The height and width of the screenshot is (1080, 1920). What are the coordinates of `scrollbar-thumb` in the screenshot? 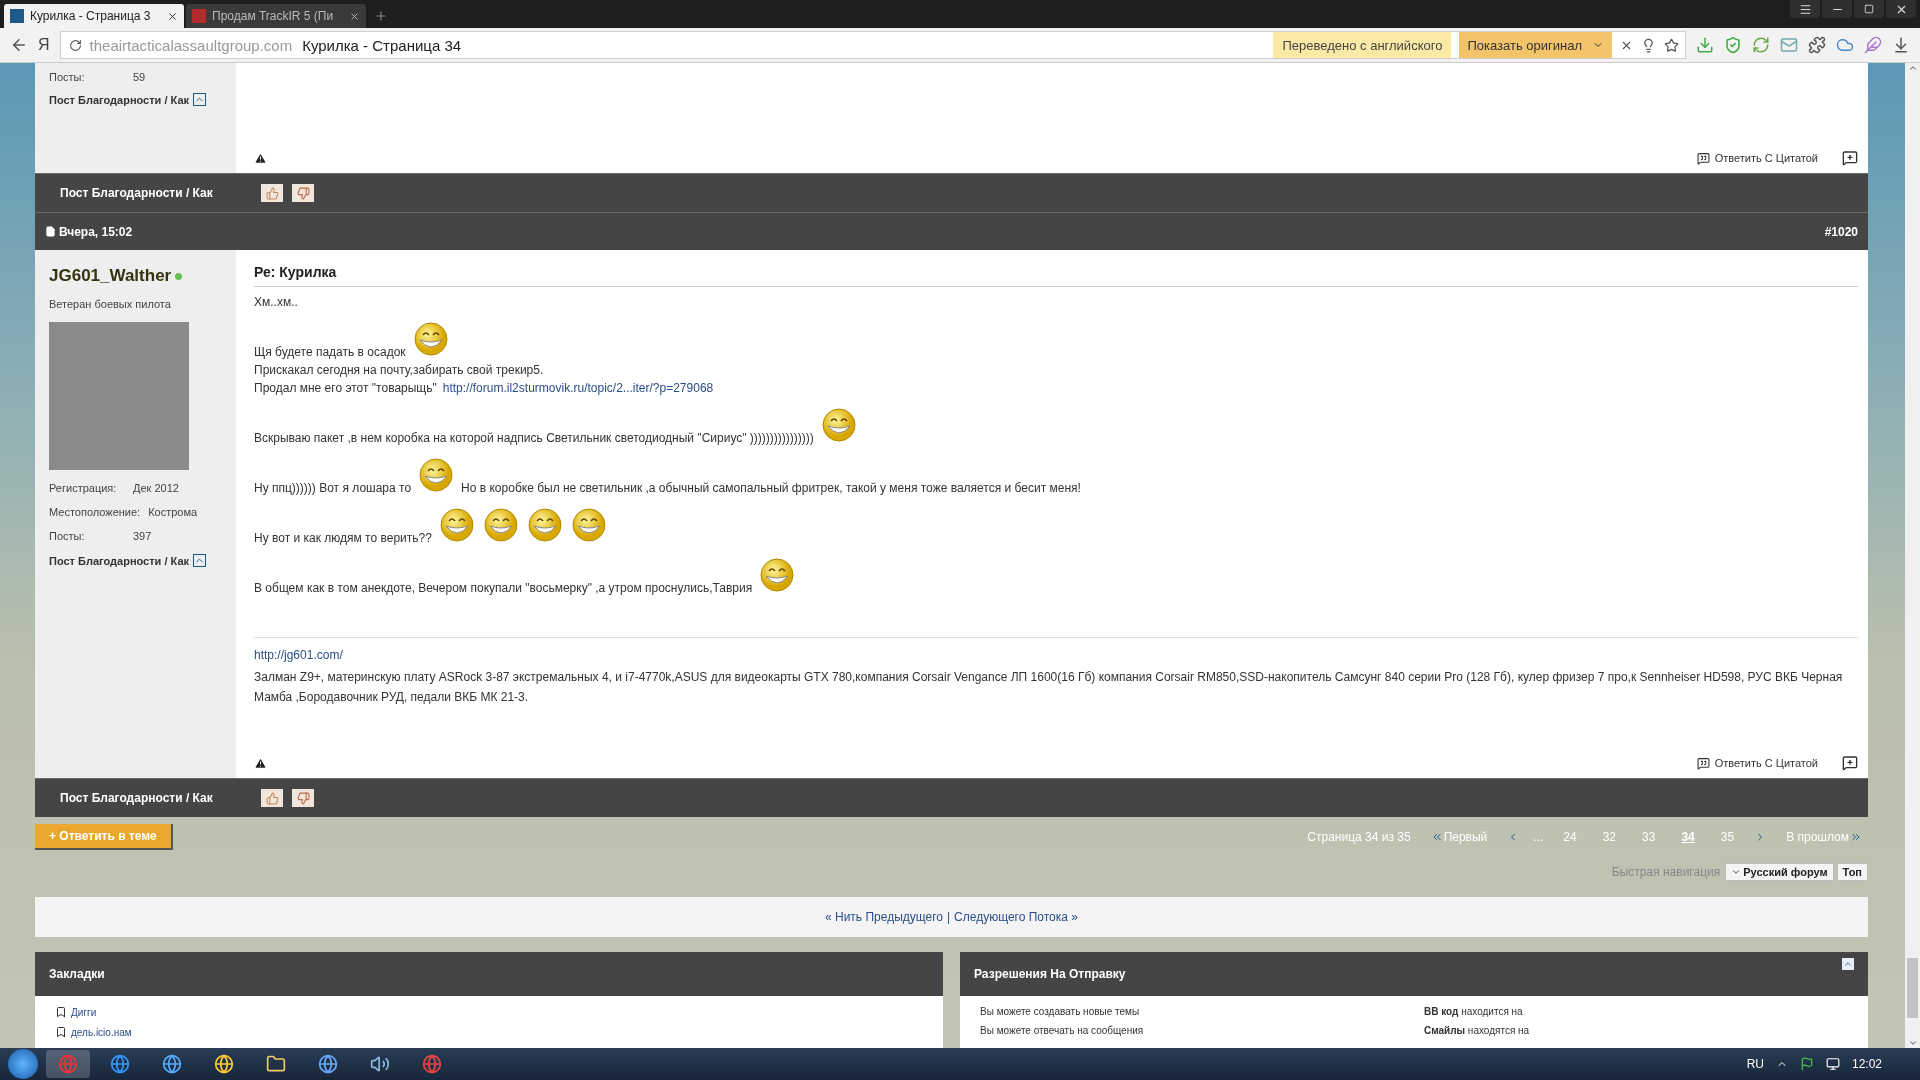 It's located at (1912, 988).